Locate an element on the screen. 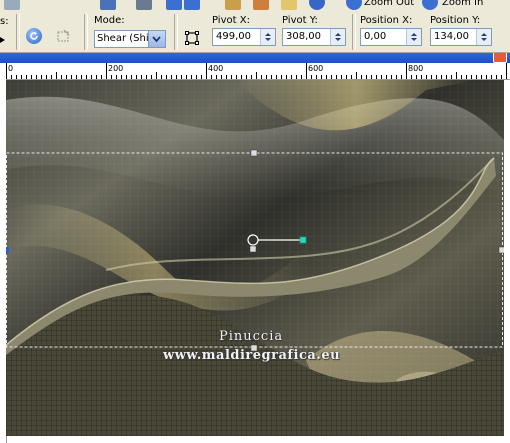  mode-select: Shear (Shift is located at coordinates (130, 39).